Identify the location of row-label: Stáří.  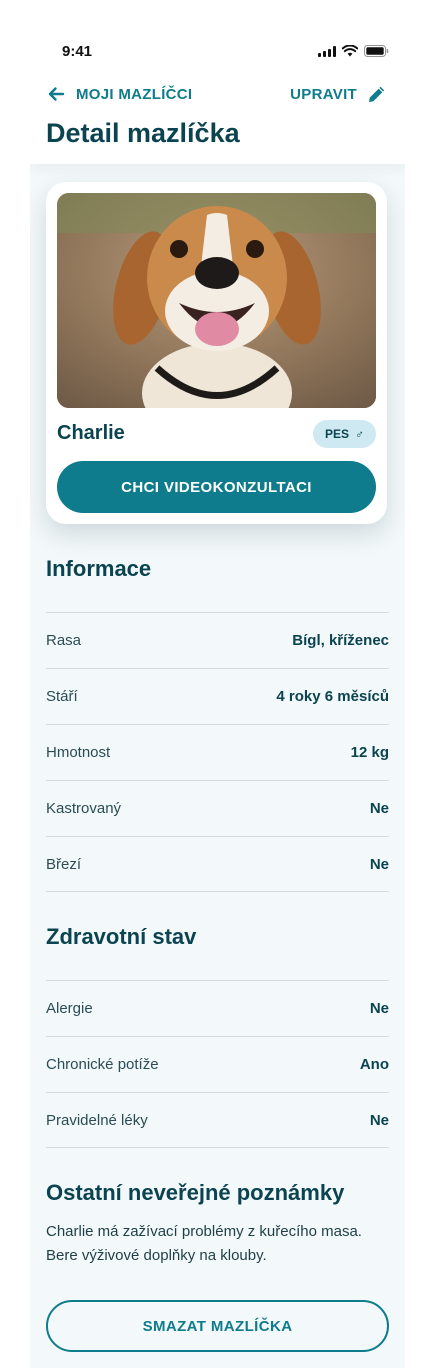
(62, 696).